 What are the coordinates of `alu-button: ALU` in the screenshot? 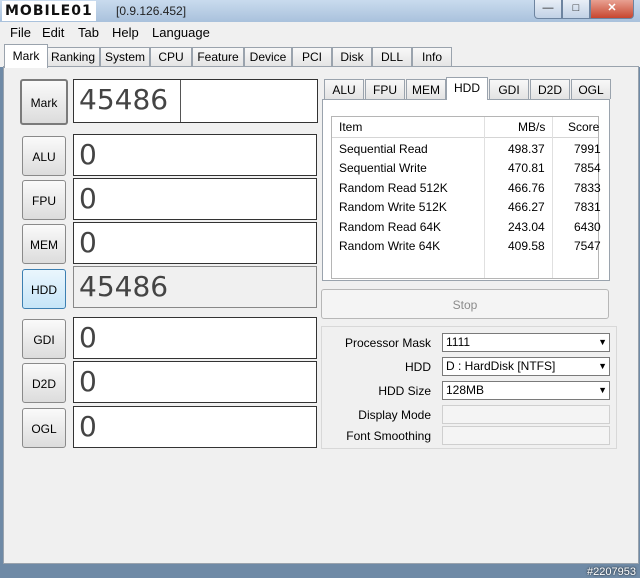 It's located at (44, 156).